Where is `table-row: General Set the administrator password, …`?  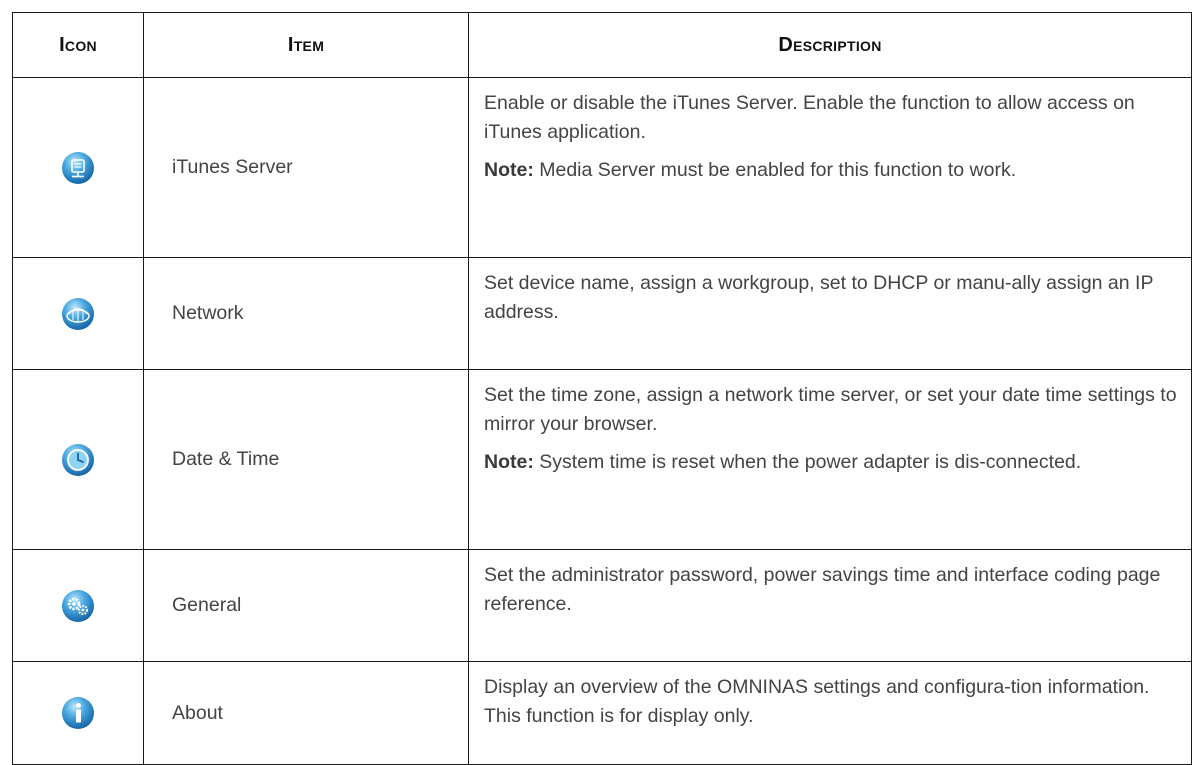
table-row: General Set the administrator password, … is located at coordinates (602, 605).